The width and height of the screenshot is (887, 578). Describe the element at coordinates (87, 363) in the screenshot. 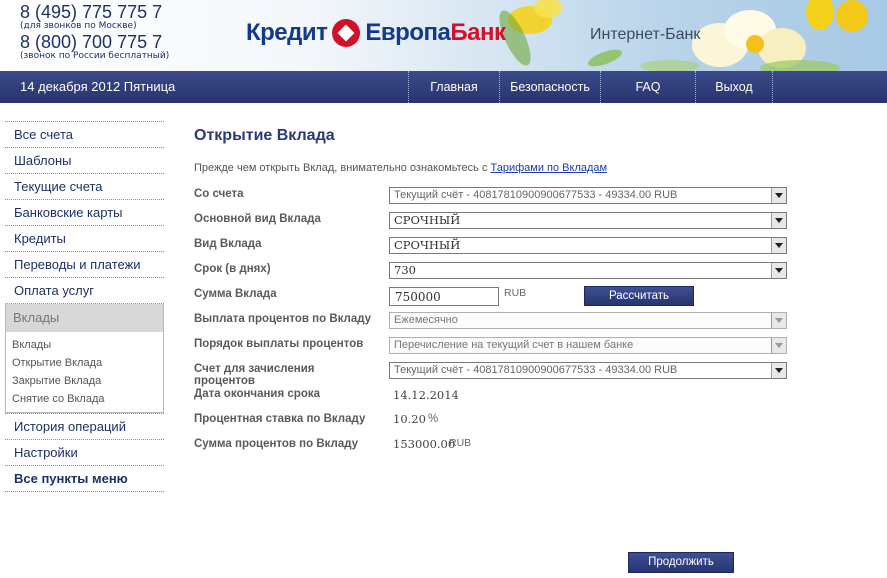

I see `sidebar-subitem-open-deposit: Открытие Вклада` at that location.